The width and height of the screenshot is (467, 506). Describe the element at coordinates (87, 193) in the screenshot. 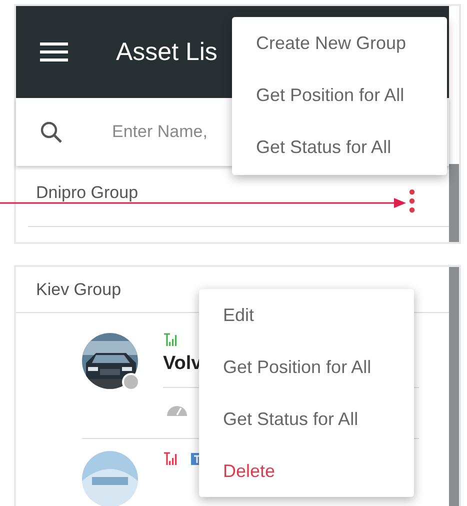

I see `group-name: Dnipro Group` at that location.